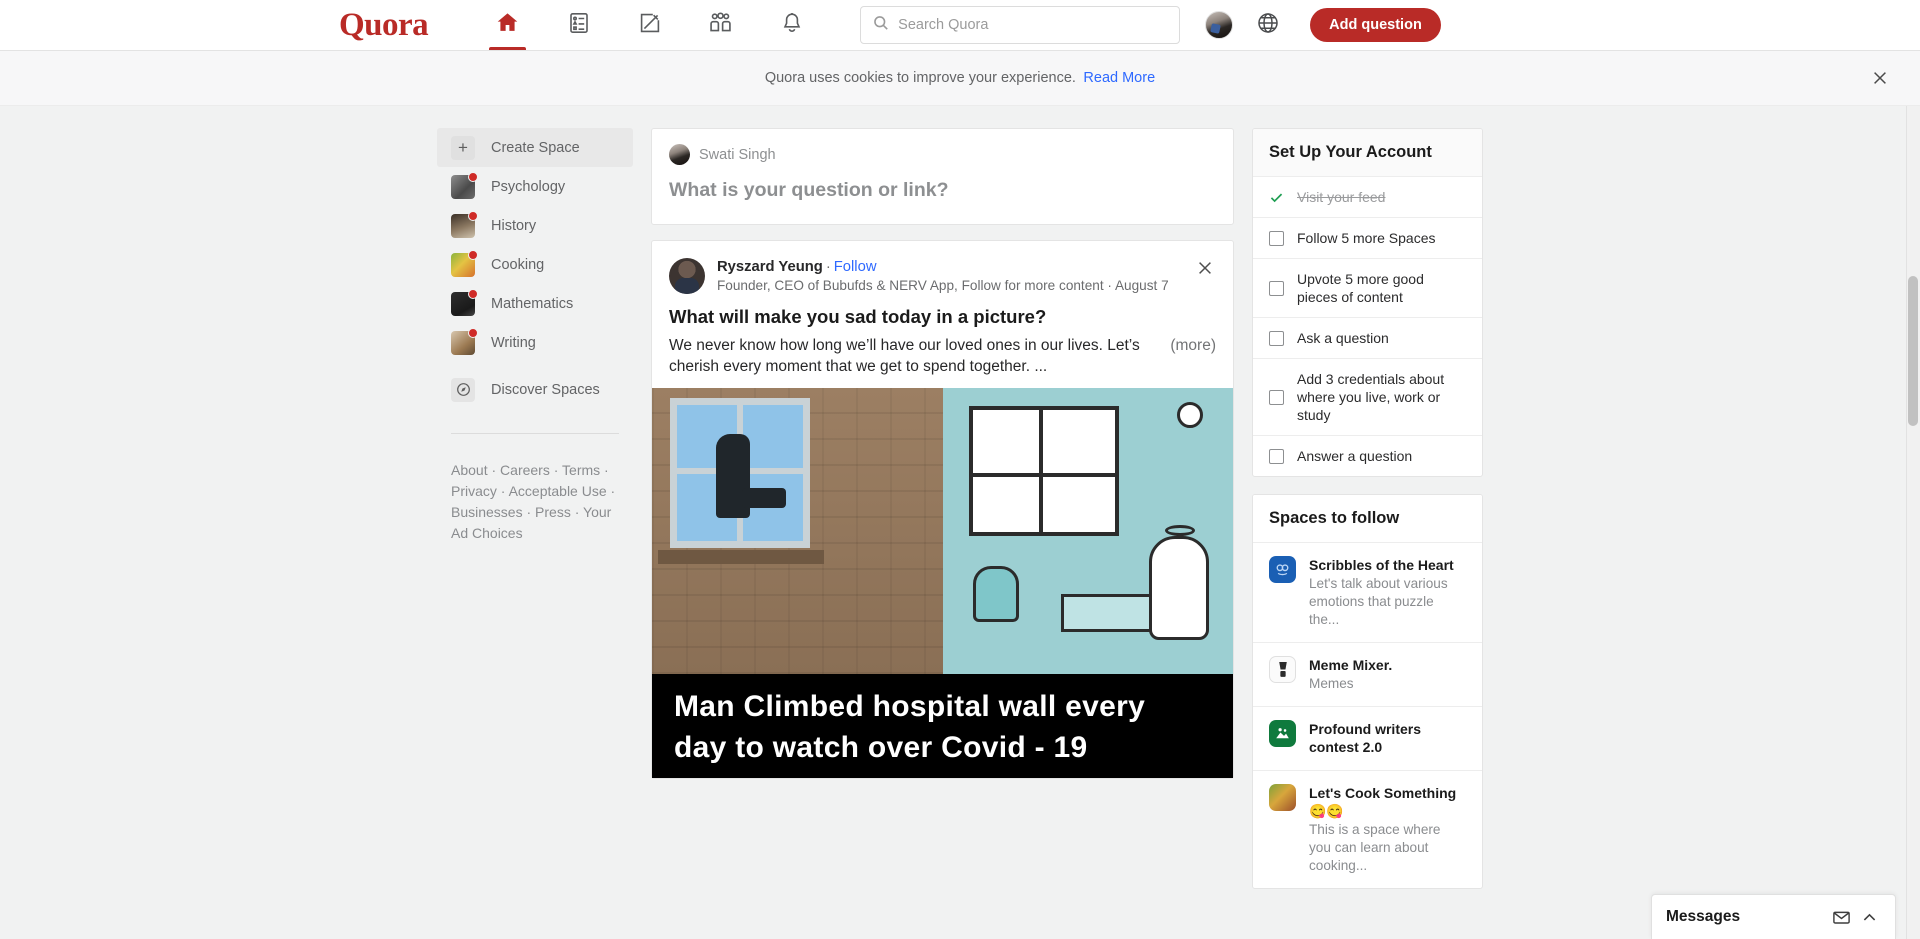 The image size is (1920, 939). I want to click on footer-link-terms: Terms, so click(581, 470).